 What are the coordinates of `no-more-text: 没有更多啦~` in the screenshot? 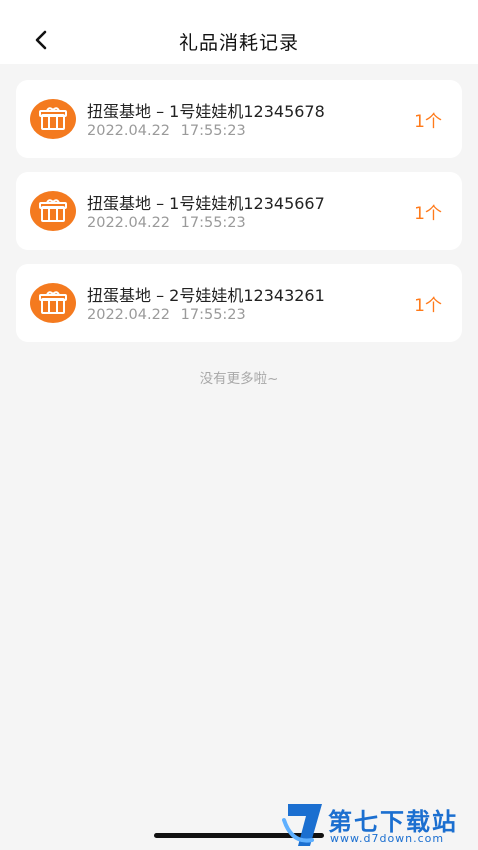 It's located at (239, 379).